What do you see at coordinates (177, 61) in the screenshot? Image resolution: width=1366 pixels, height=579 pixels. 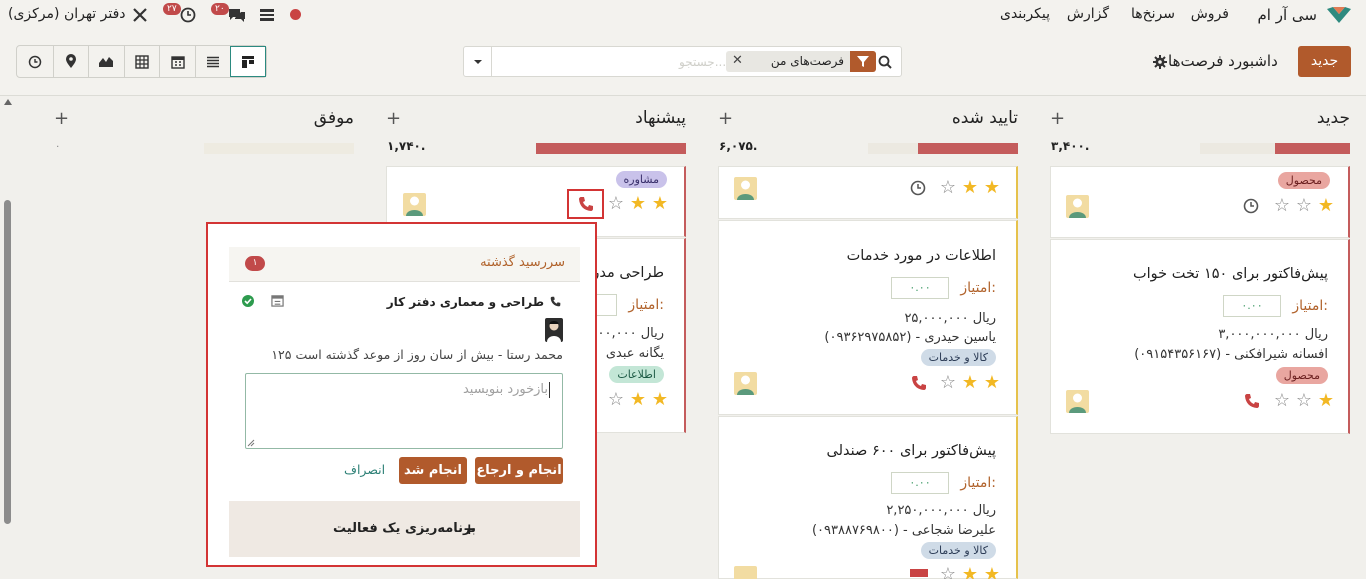 I see `calendar-view-icon` at bounding box center [177, 61].